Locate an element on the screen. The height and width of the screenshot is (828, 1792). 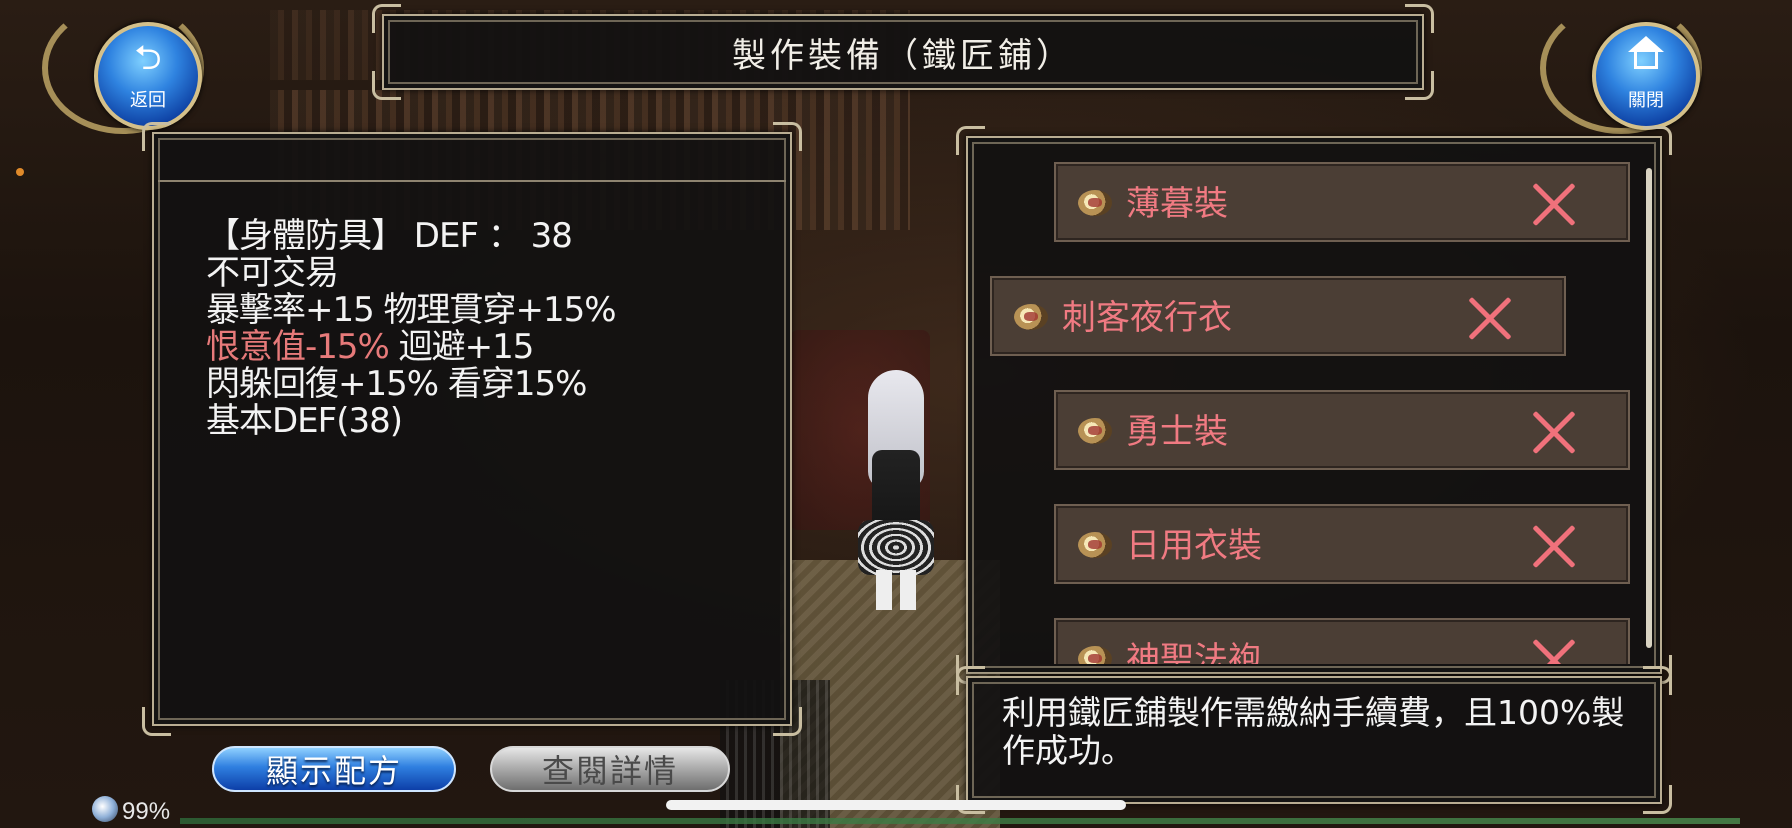
stat-line: 閃躲回復+15% 看穿15% is located at coordinates (396, 384).